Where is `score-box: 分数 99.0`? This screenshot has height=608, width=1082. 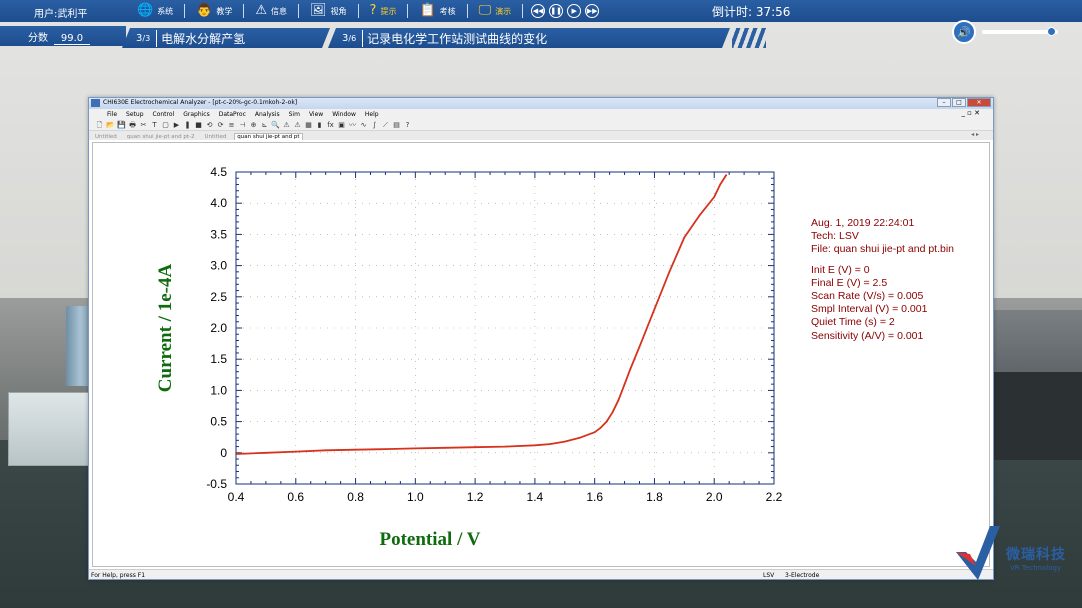 score-box: 分数 99.0 is located at coordinates (63, 36).